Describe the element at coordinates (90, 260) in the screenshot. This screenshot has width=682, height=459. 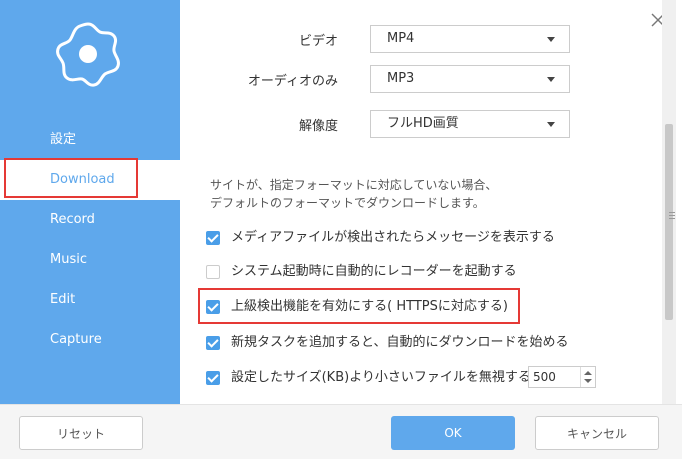
I see `sidebar-item-music: Music` at that location.